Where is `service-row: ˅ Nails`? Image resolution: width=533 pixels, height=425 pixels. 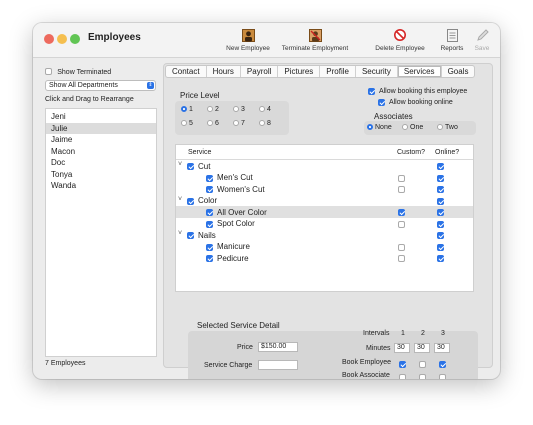 service-row: ˅ Nails is located at coordinates (324, 235).